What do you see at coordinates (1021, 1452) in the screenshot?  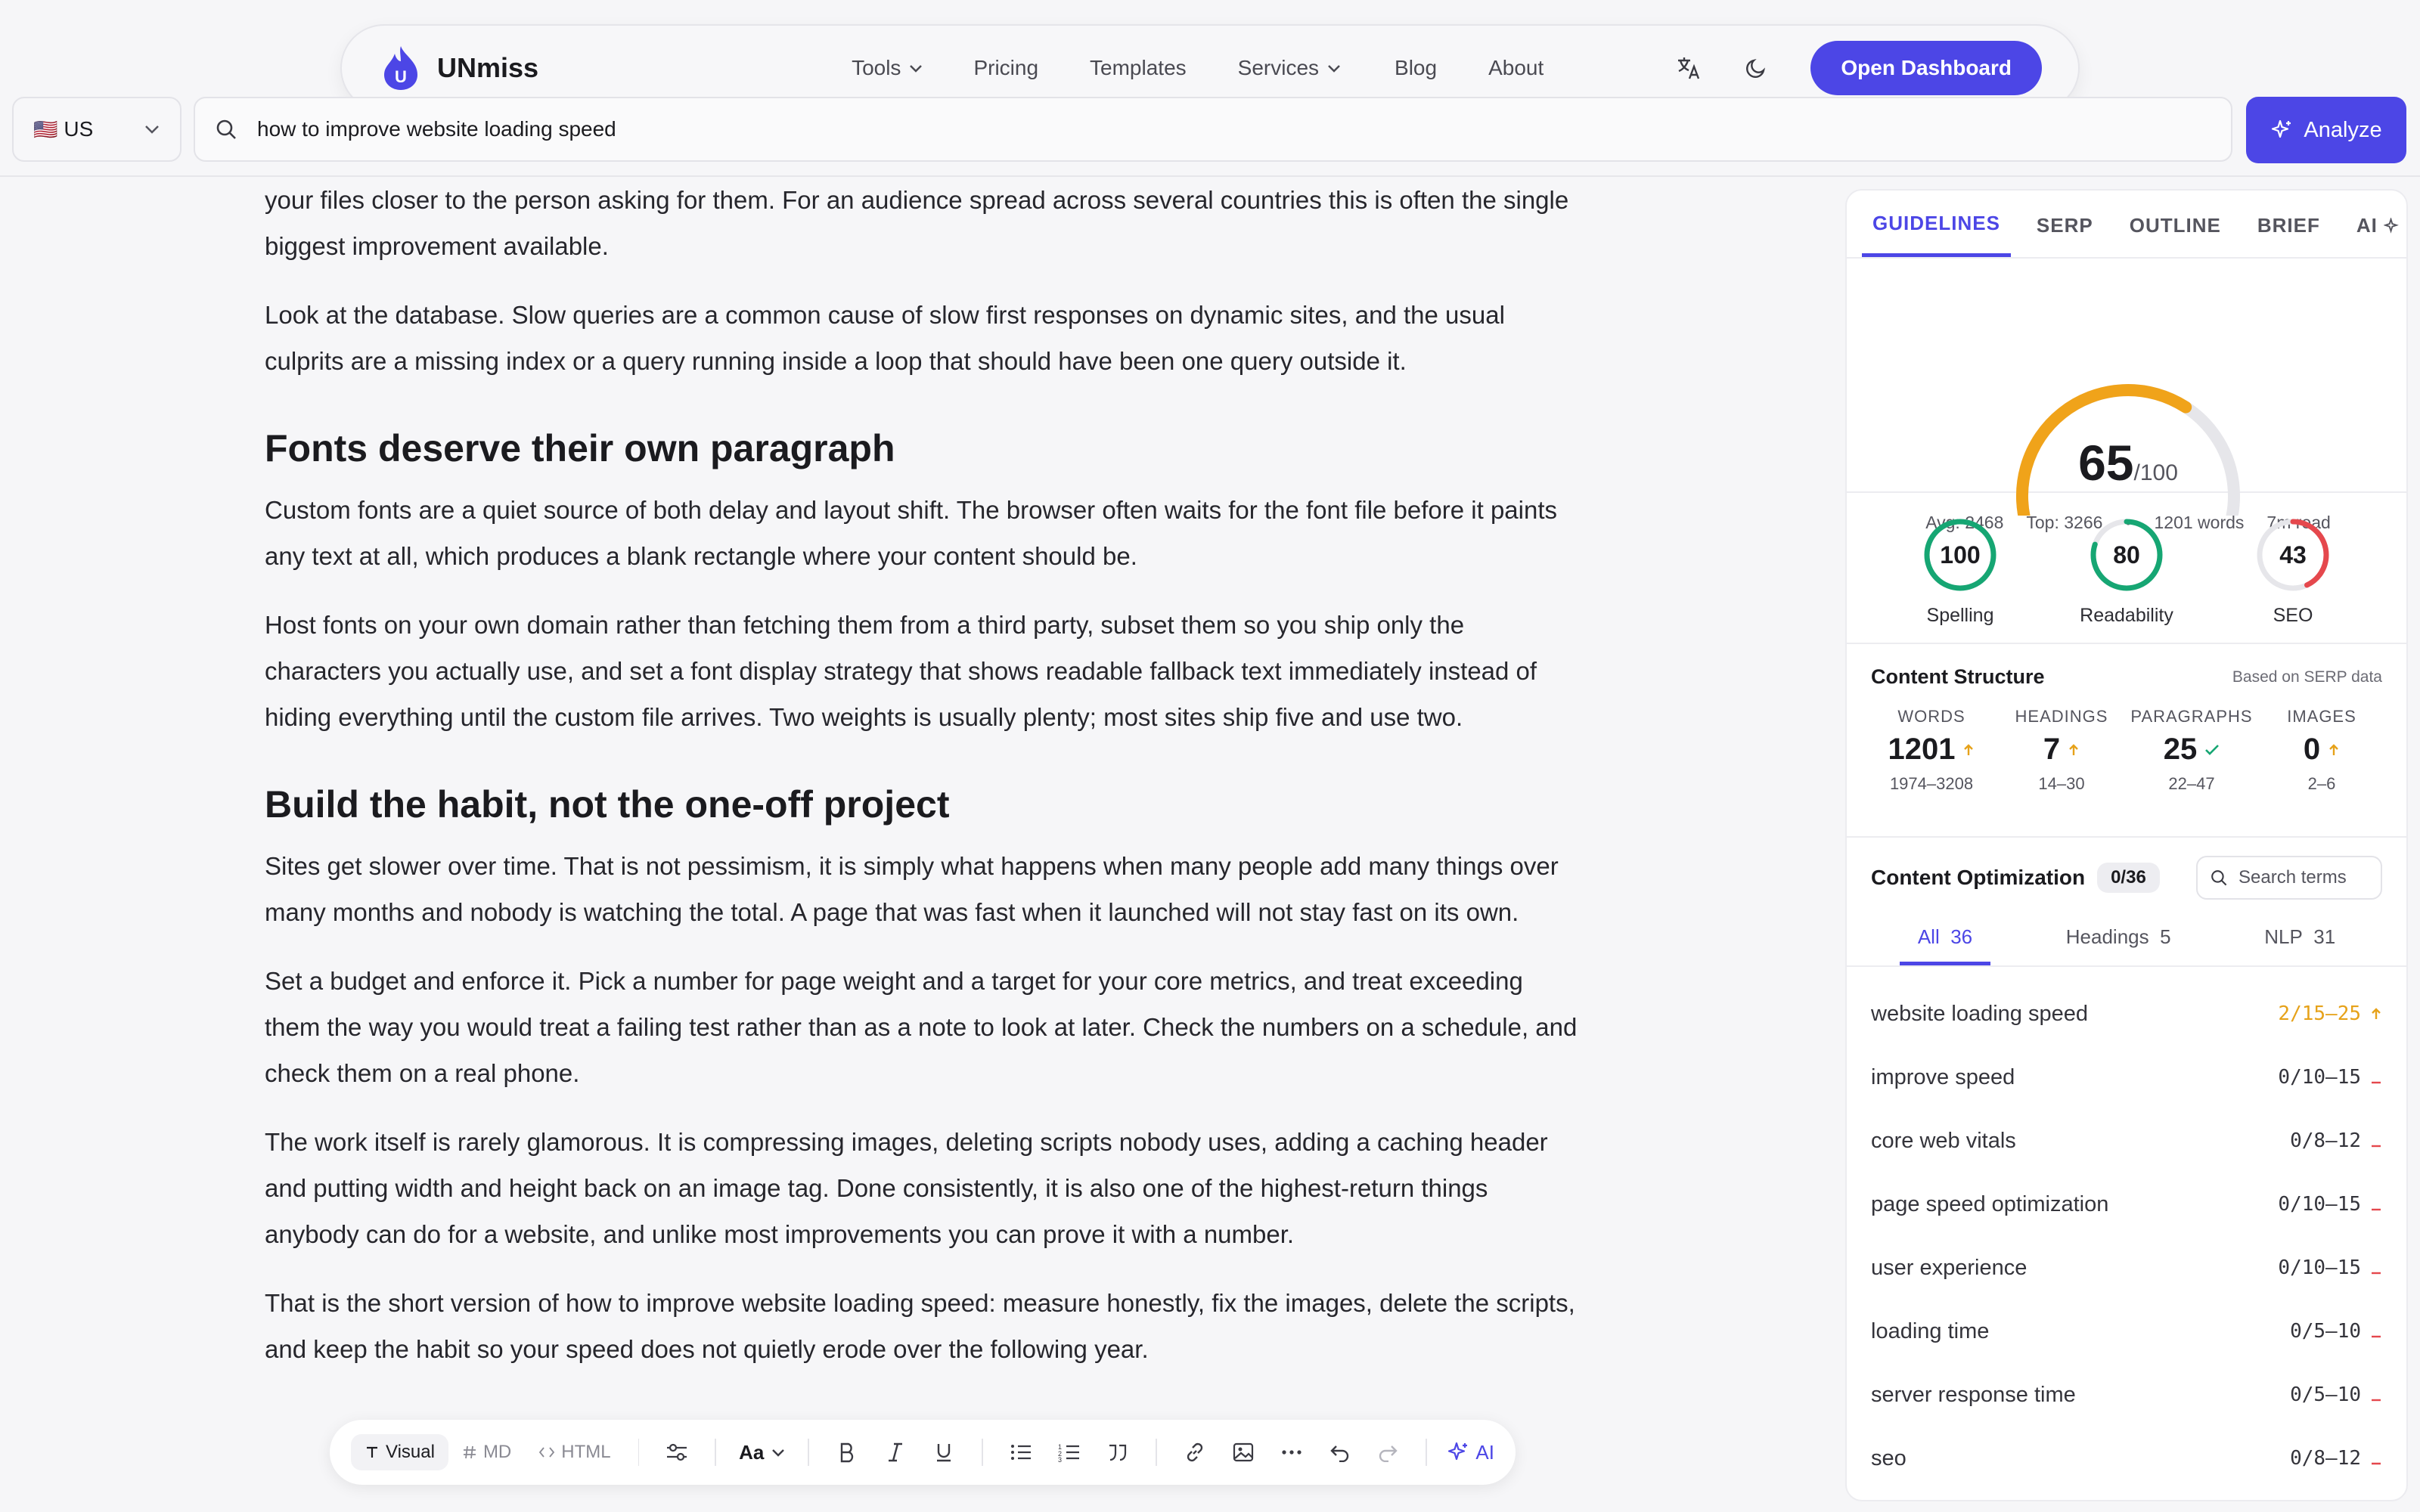 I see `bullet-list-button` at bounding box center [1021, 1452].